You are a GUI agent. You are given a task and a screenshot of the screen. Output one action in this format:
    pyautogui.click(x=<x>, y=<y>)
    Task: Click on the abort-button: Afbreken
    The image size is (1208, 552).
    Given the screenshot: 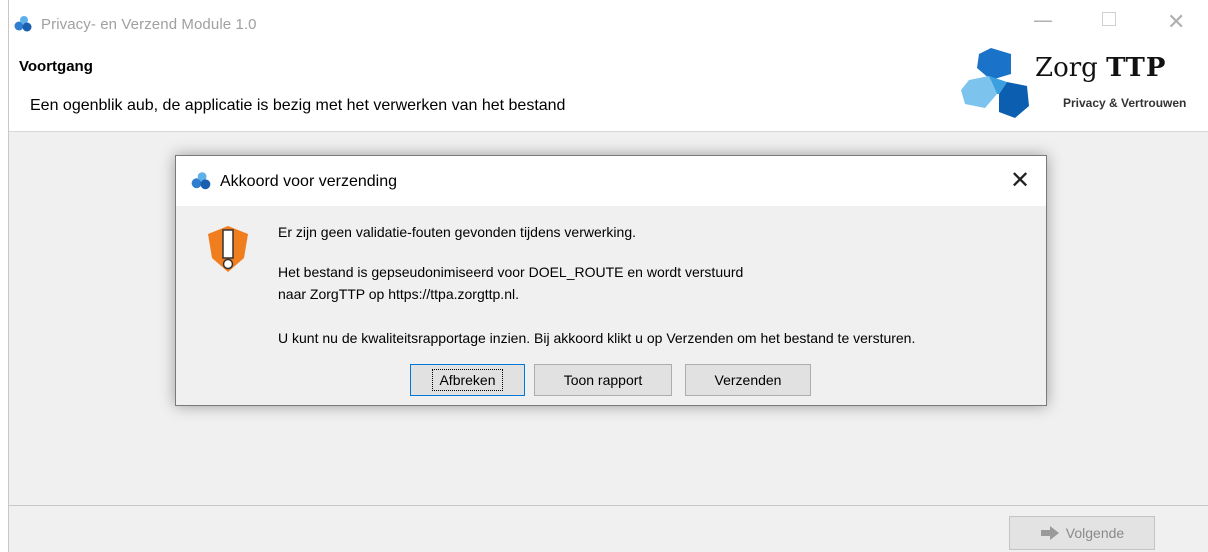 What is the action you would take?
    pyautogui.click(x=467, y=380)
    